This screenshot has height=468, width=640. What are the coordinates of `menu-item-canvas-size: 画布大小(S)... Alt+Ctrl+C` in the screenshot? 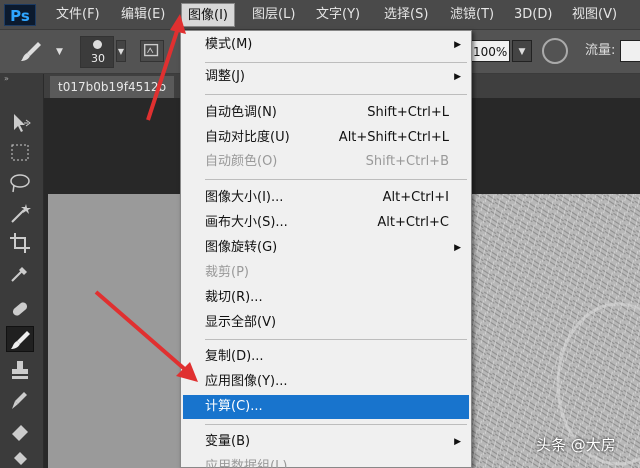 It's located at (325, 223).